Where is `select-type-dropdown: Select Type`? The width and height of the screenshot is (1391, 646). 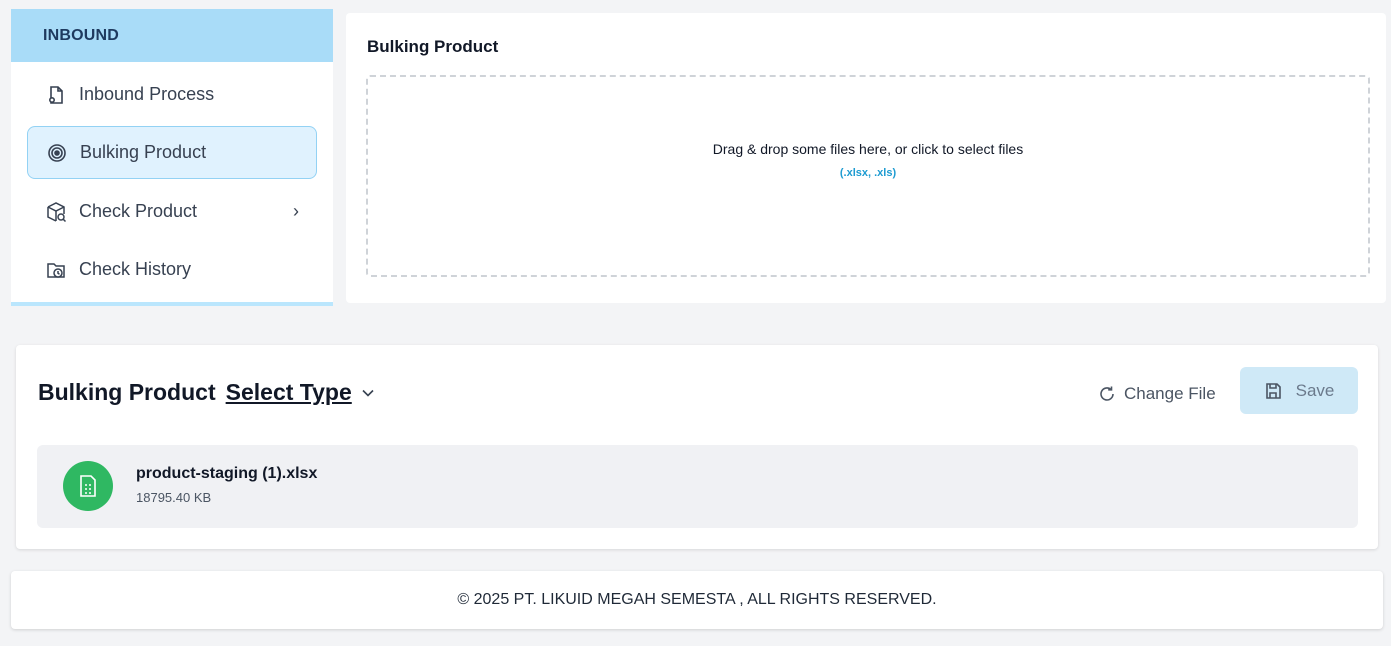 select-type-dropdown: Select Type is located at coordinates (300, 392).